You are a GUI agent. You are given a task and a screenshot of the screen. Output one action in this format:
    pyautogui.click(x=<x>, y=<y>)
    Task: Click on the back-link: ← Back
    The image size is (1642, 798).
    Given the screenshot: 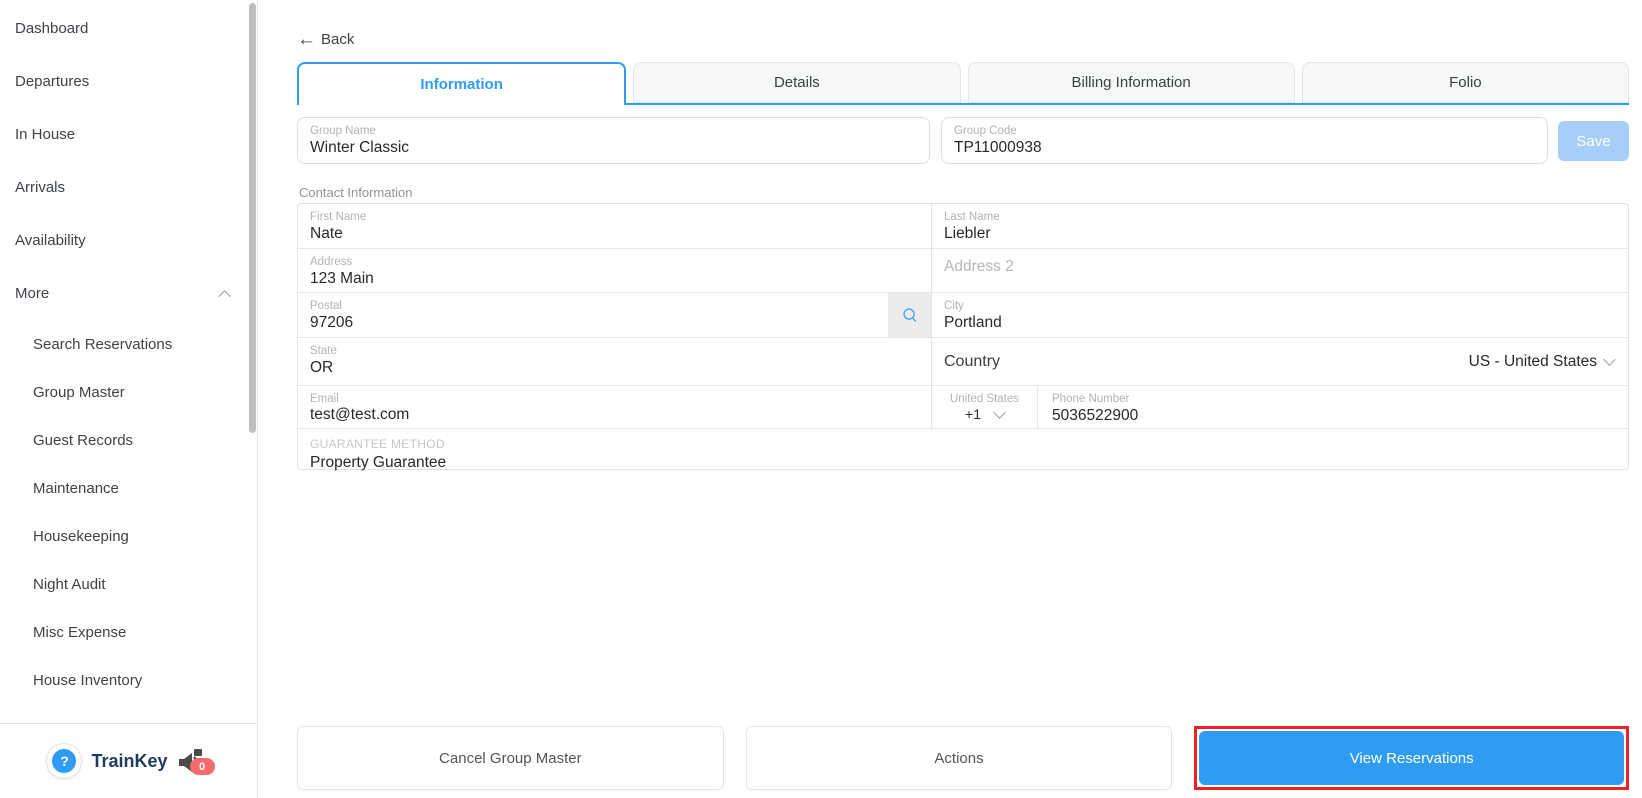 What is the action you would take?
    pyautogui.click(x=325, y=39)
    